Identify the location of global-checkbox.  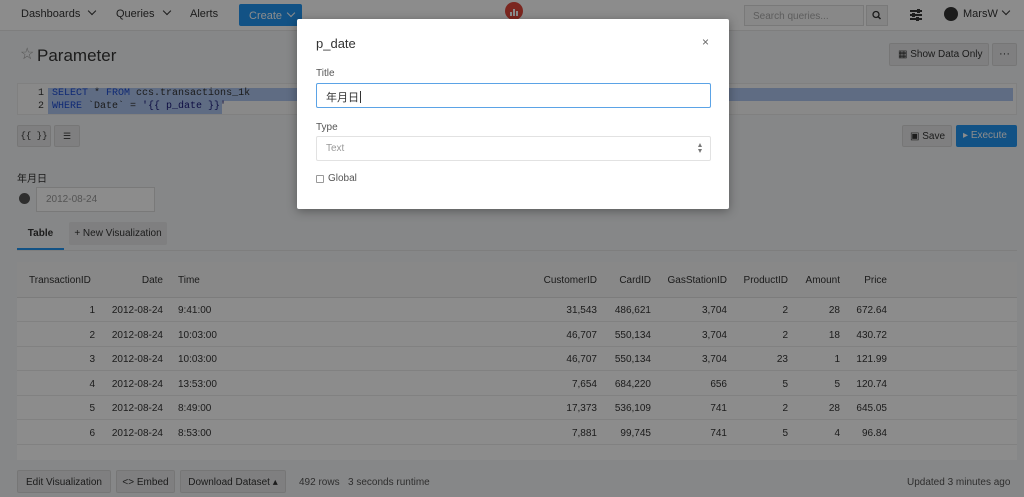
(320, 179).